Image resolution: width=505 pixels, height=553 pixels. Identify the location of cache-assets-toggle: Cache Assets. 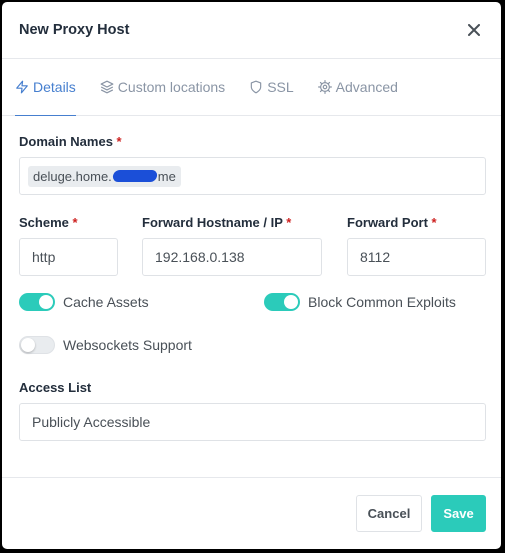
(141, 302).